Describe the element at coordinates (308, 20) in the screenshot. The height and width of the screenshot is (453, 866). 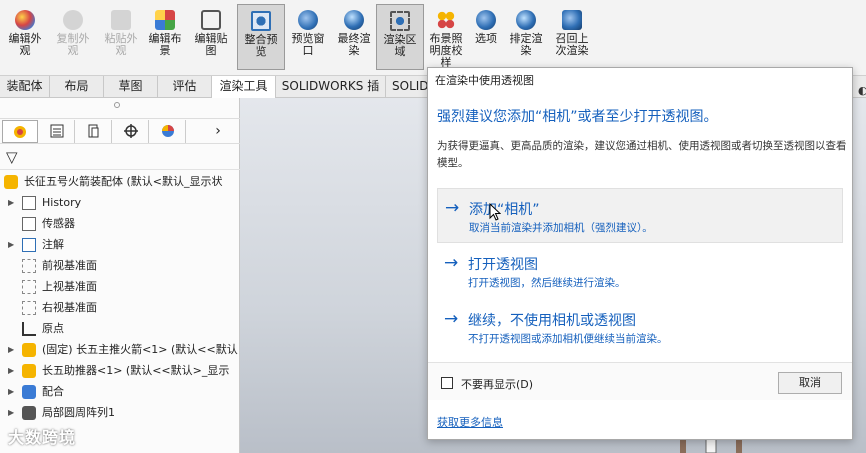
I see `preview-window-icon` at that location.